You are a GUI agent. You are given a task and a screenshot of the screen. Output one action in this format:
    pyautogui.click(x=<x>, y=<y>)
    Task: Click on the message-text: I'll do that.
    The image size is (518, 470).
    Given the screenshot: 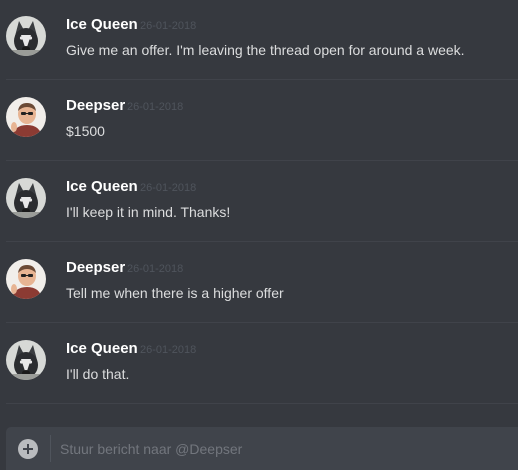 What is the action you would take?
    pyautogui.click(x=98, y=374)
    